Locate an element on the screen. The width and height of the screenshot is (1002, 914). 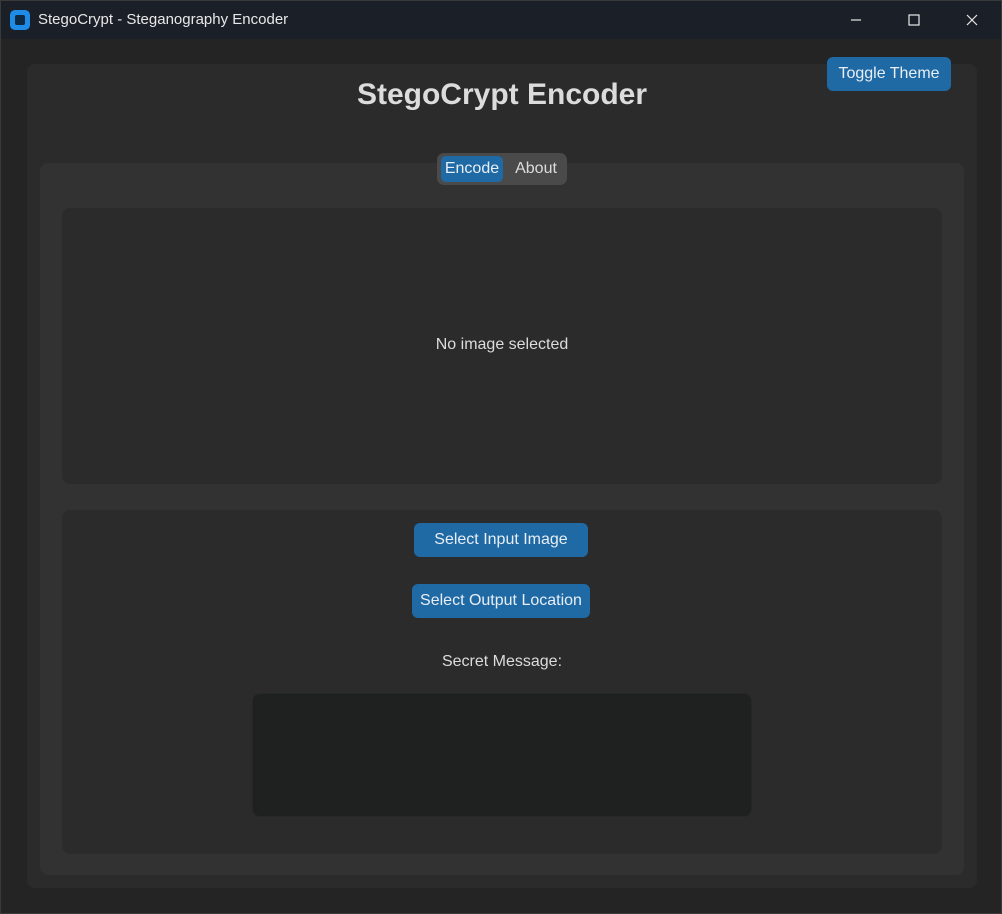
secret-message-input is located at coordinates (502, 755).